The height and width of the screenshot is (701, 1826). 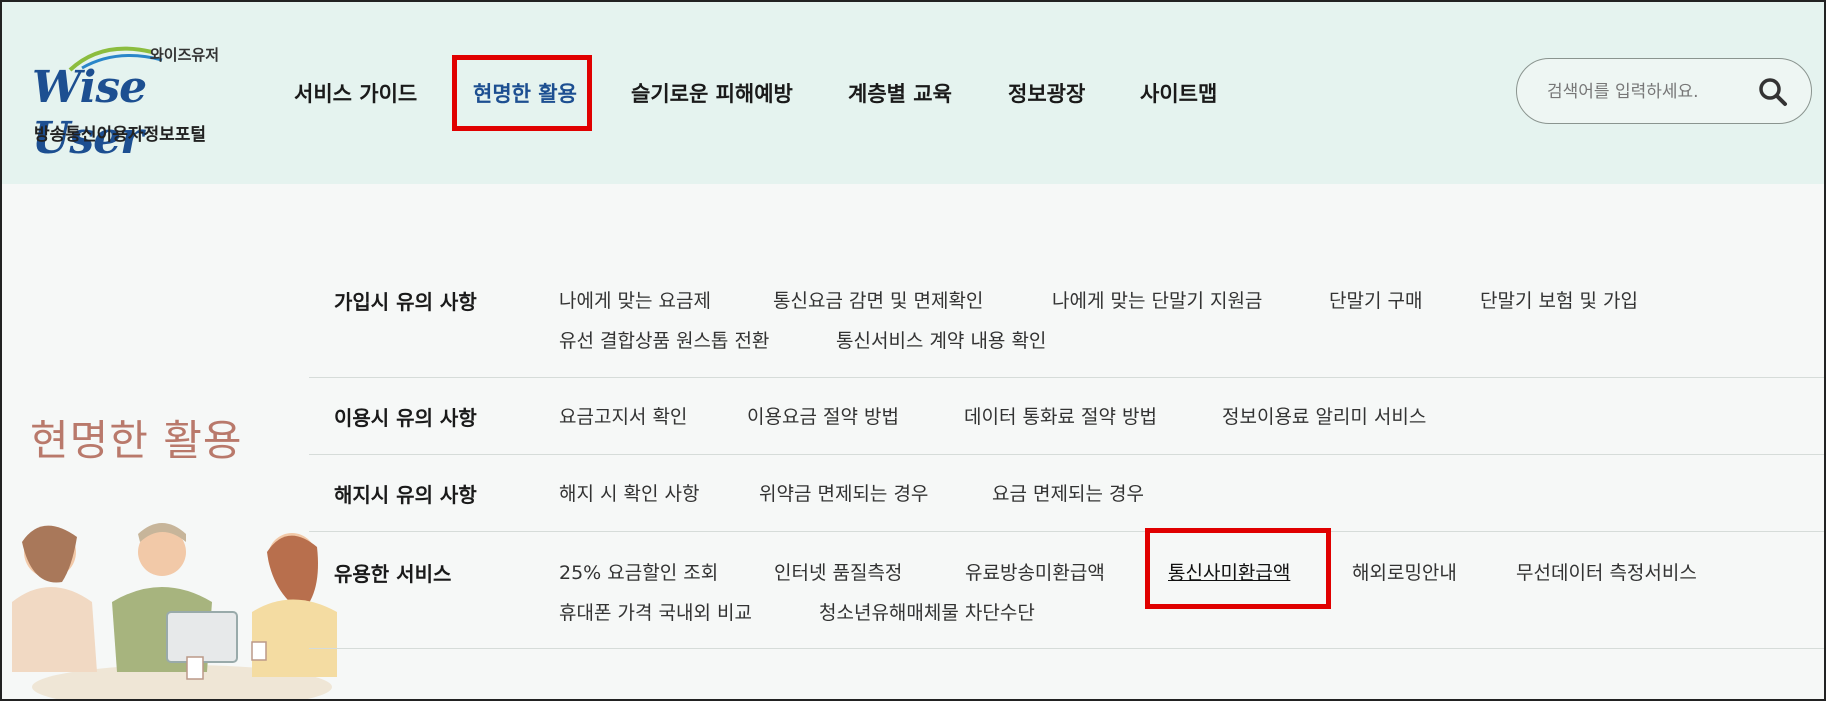 I want to click on row-heading: 가입시 유의 사항, so click(x=405, y=302).